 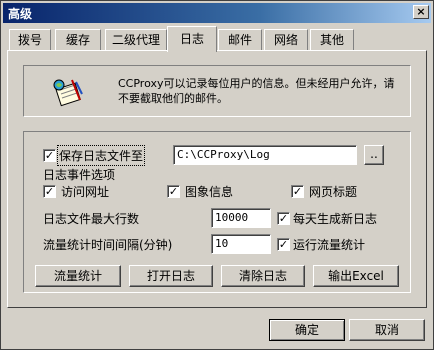 What do you see at coordinates (332, 40) in the screenshot?
I see `tab-other: 其他` at bounding box center [332, 40].